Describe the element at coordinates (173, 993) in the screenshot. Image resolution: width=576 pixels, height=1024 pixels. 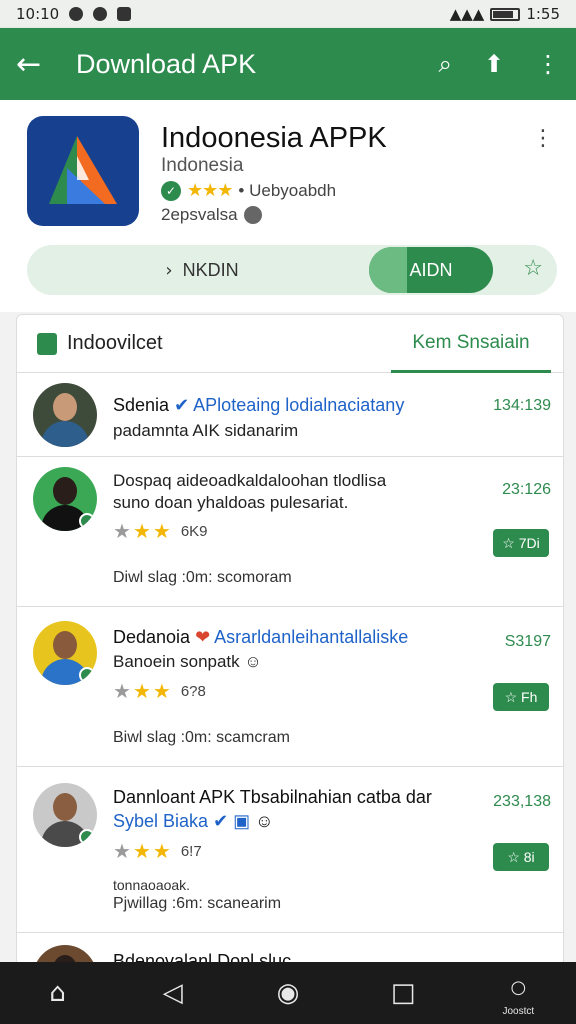
I see `back-triangle-icon: ◁` at that location.